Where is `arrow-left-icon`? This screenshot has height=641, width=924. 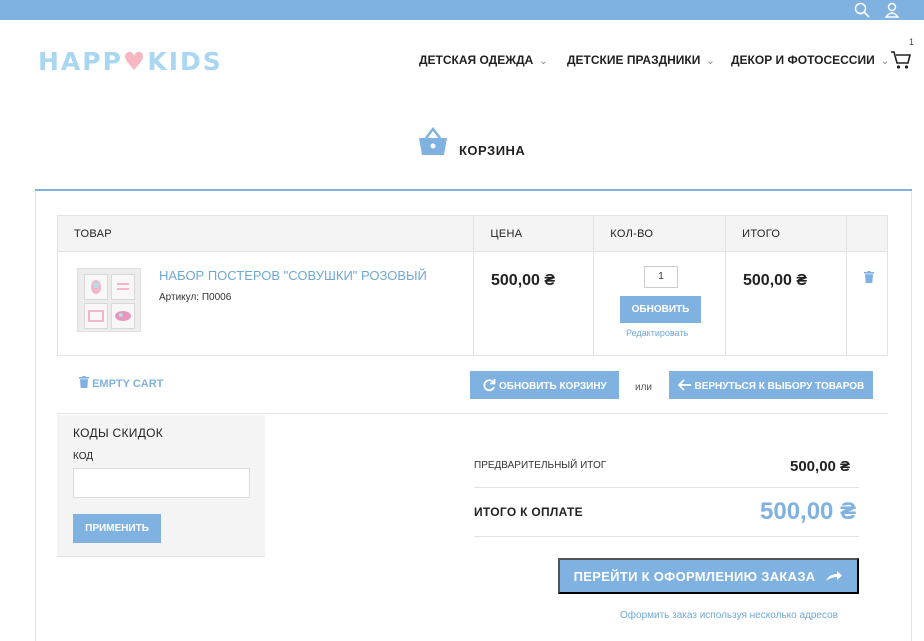 arrow-left-icon is located at coordinates (684, 384).